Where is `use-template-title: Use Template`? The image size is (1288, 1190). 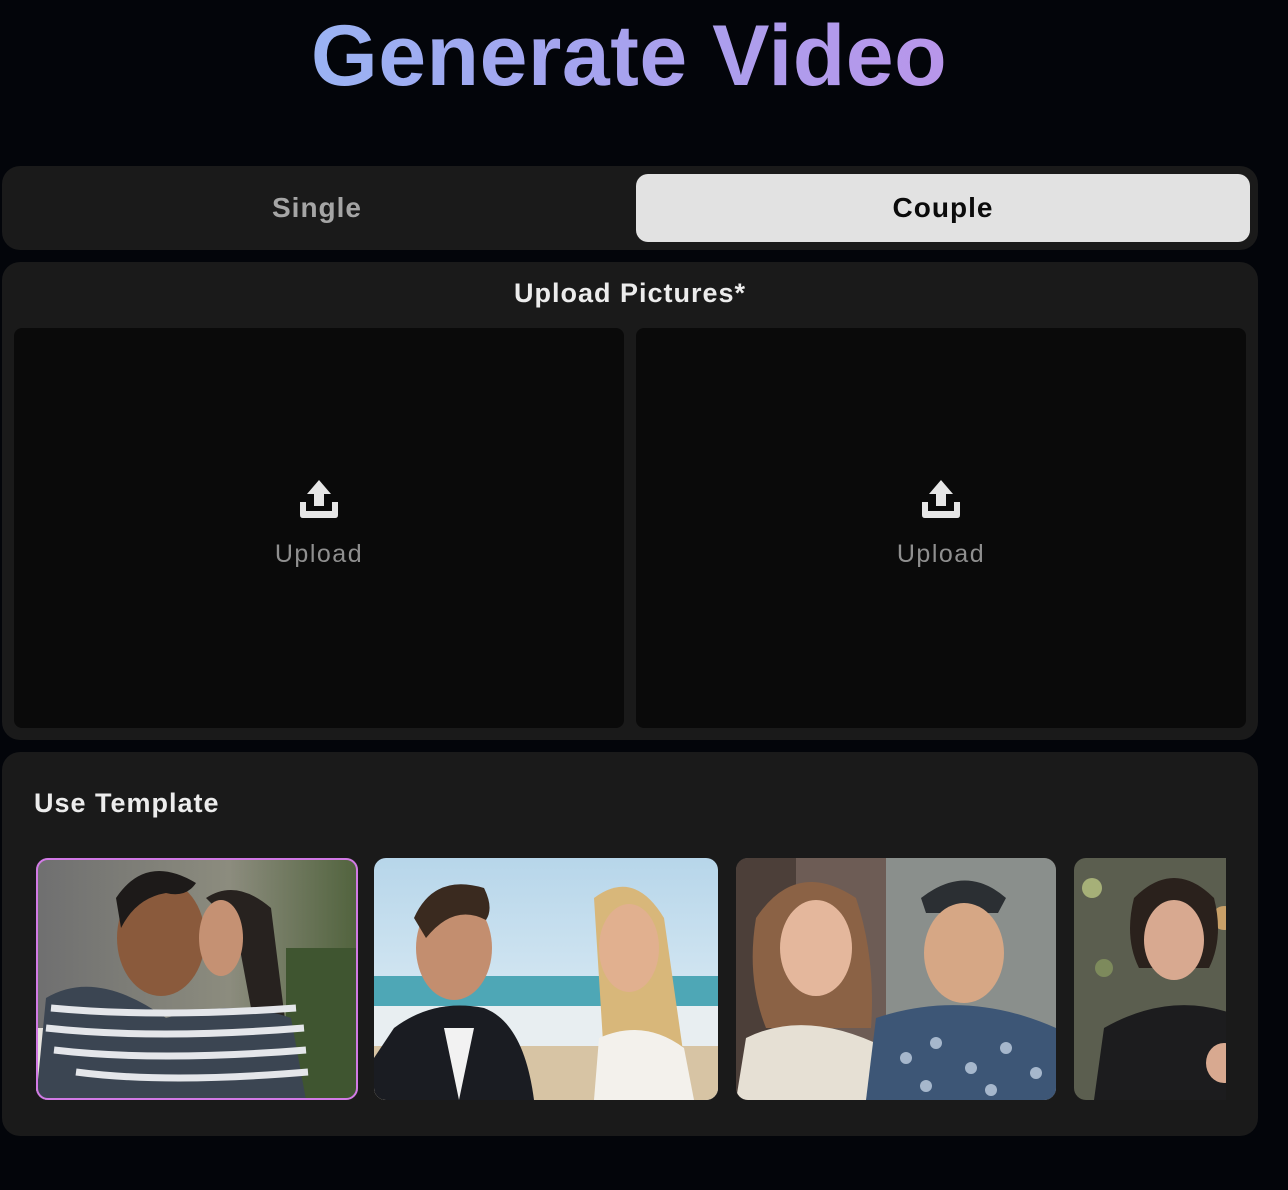 use-template-title: Use Template is located at coordinates (127, 803).